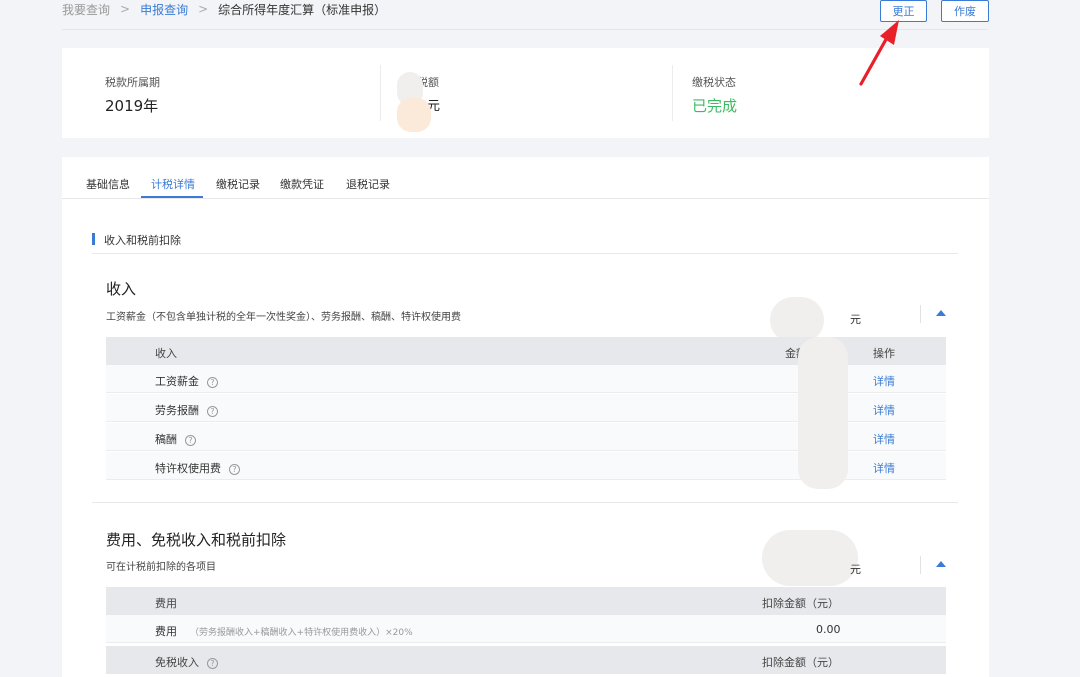  What do you see at coordinates (526, 629) in the screenshot?
I see `table-row: 费用 （劳务报酬收入+稿酬收入+特许权使用费收入）×20% 0.00` at bounding box center [526, 629].